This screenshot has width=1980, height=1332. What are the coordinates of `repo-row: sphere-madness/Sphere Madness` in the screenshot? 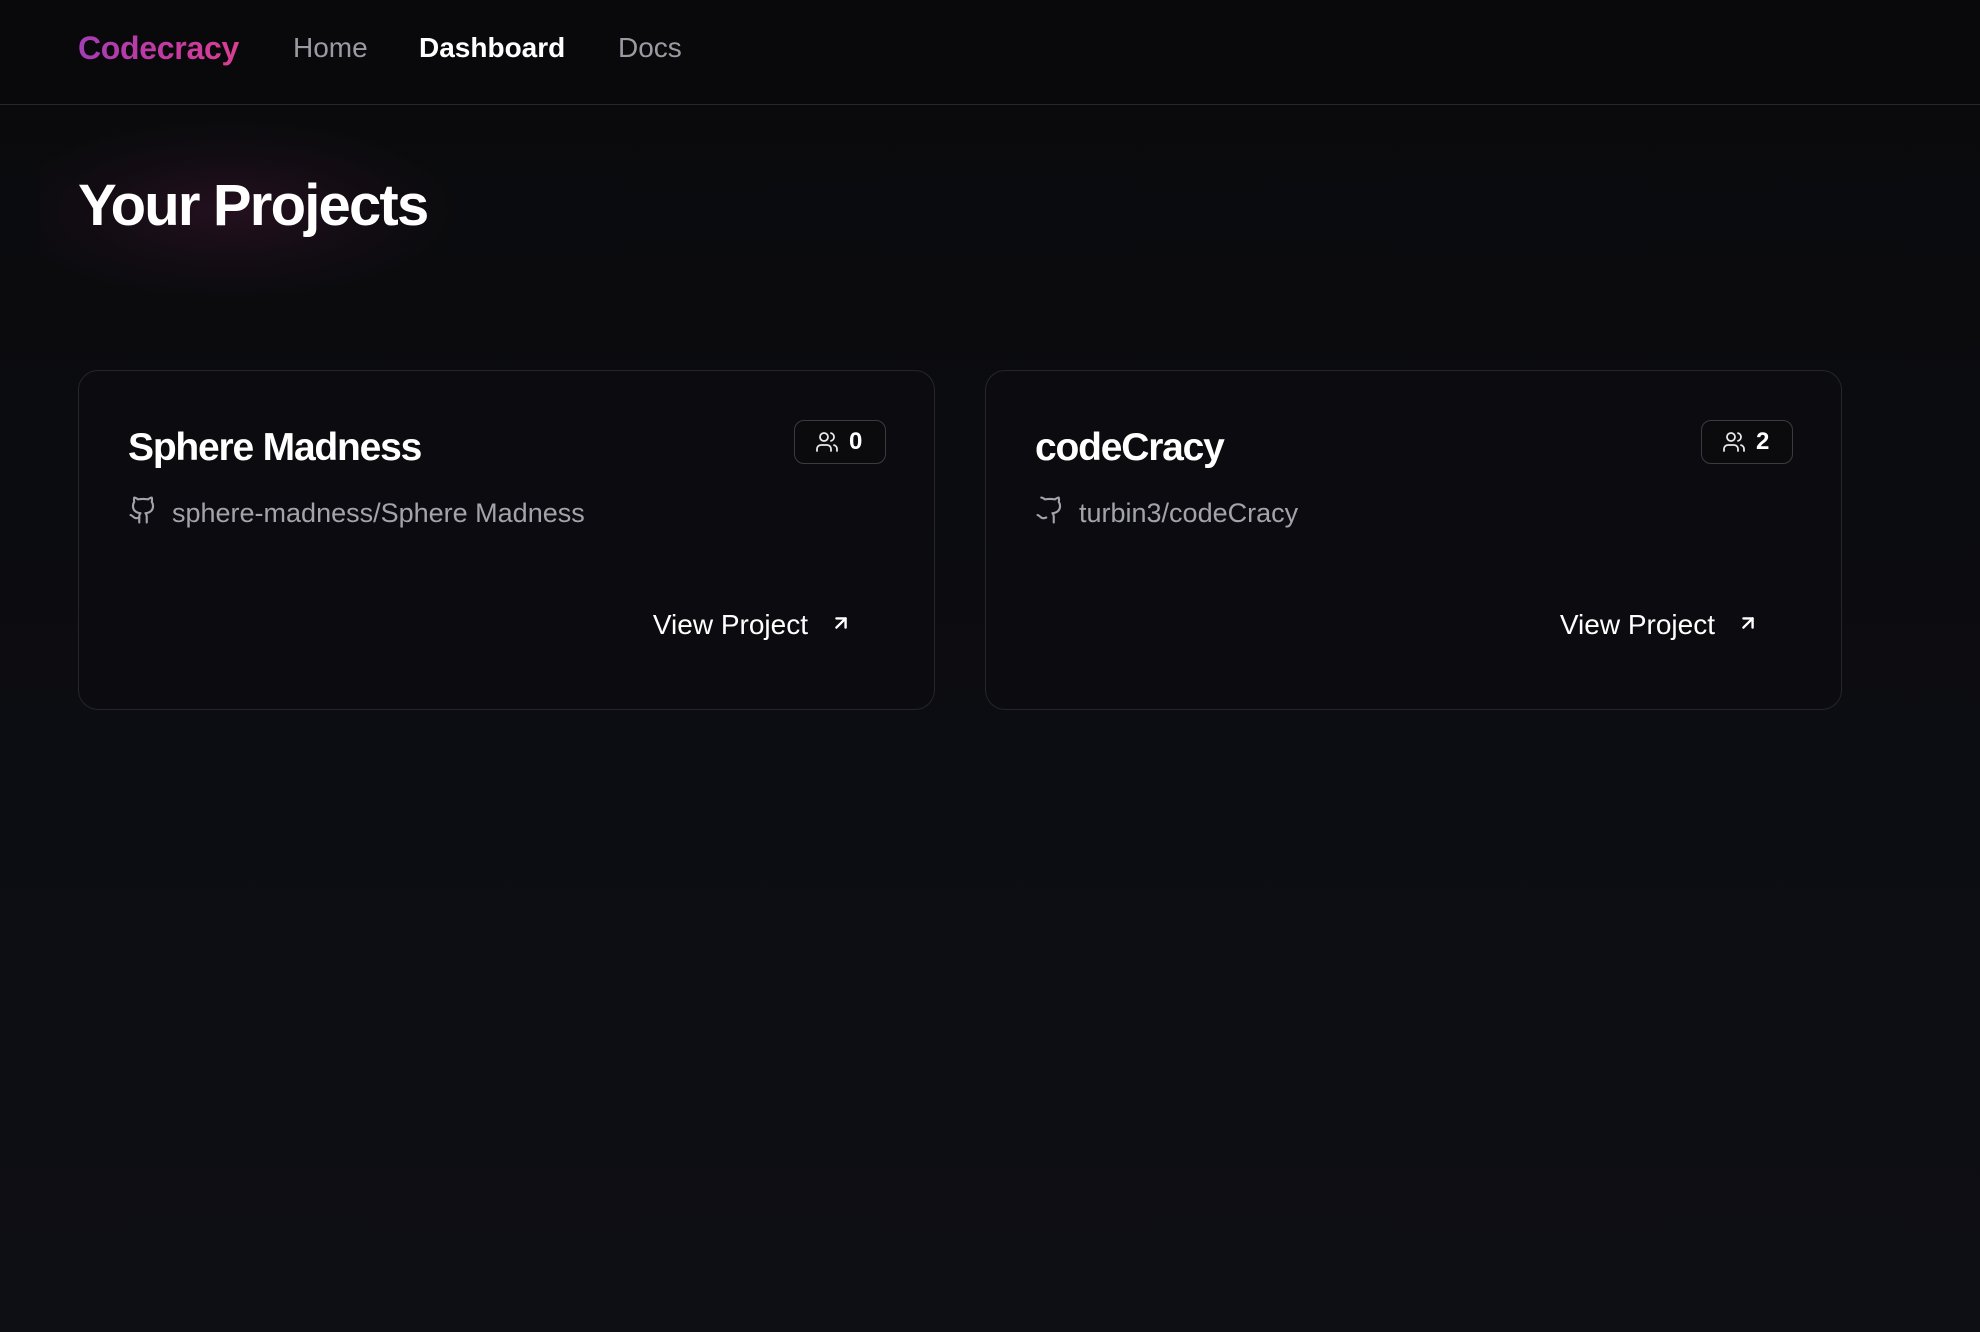 It's located at (356, 512).